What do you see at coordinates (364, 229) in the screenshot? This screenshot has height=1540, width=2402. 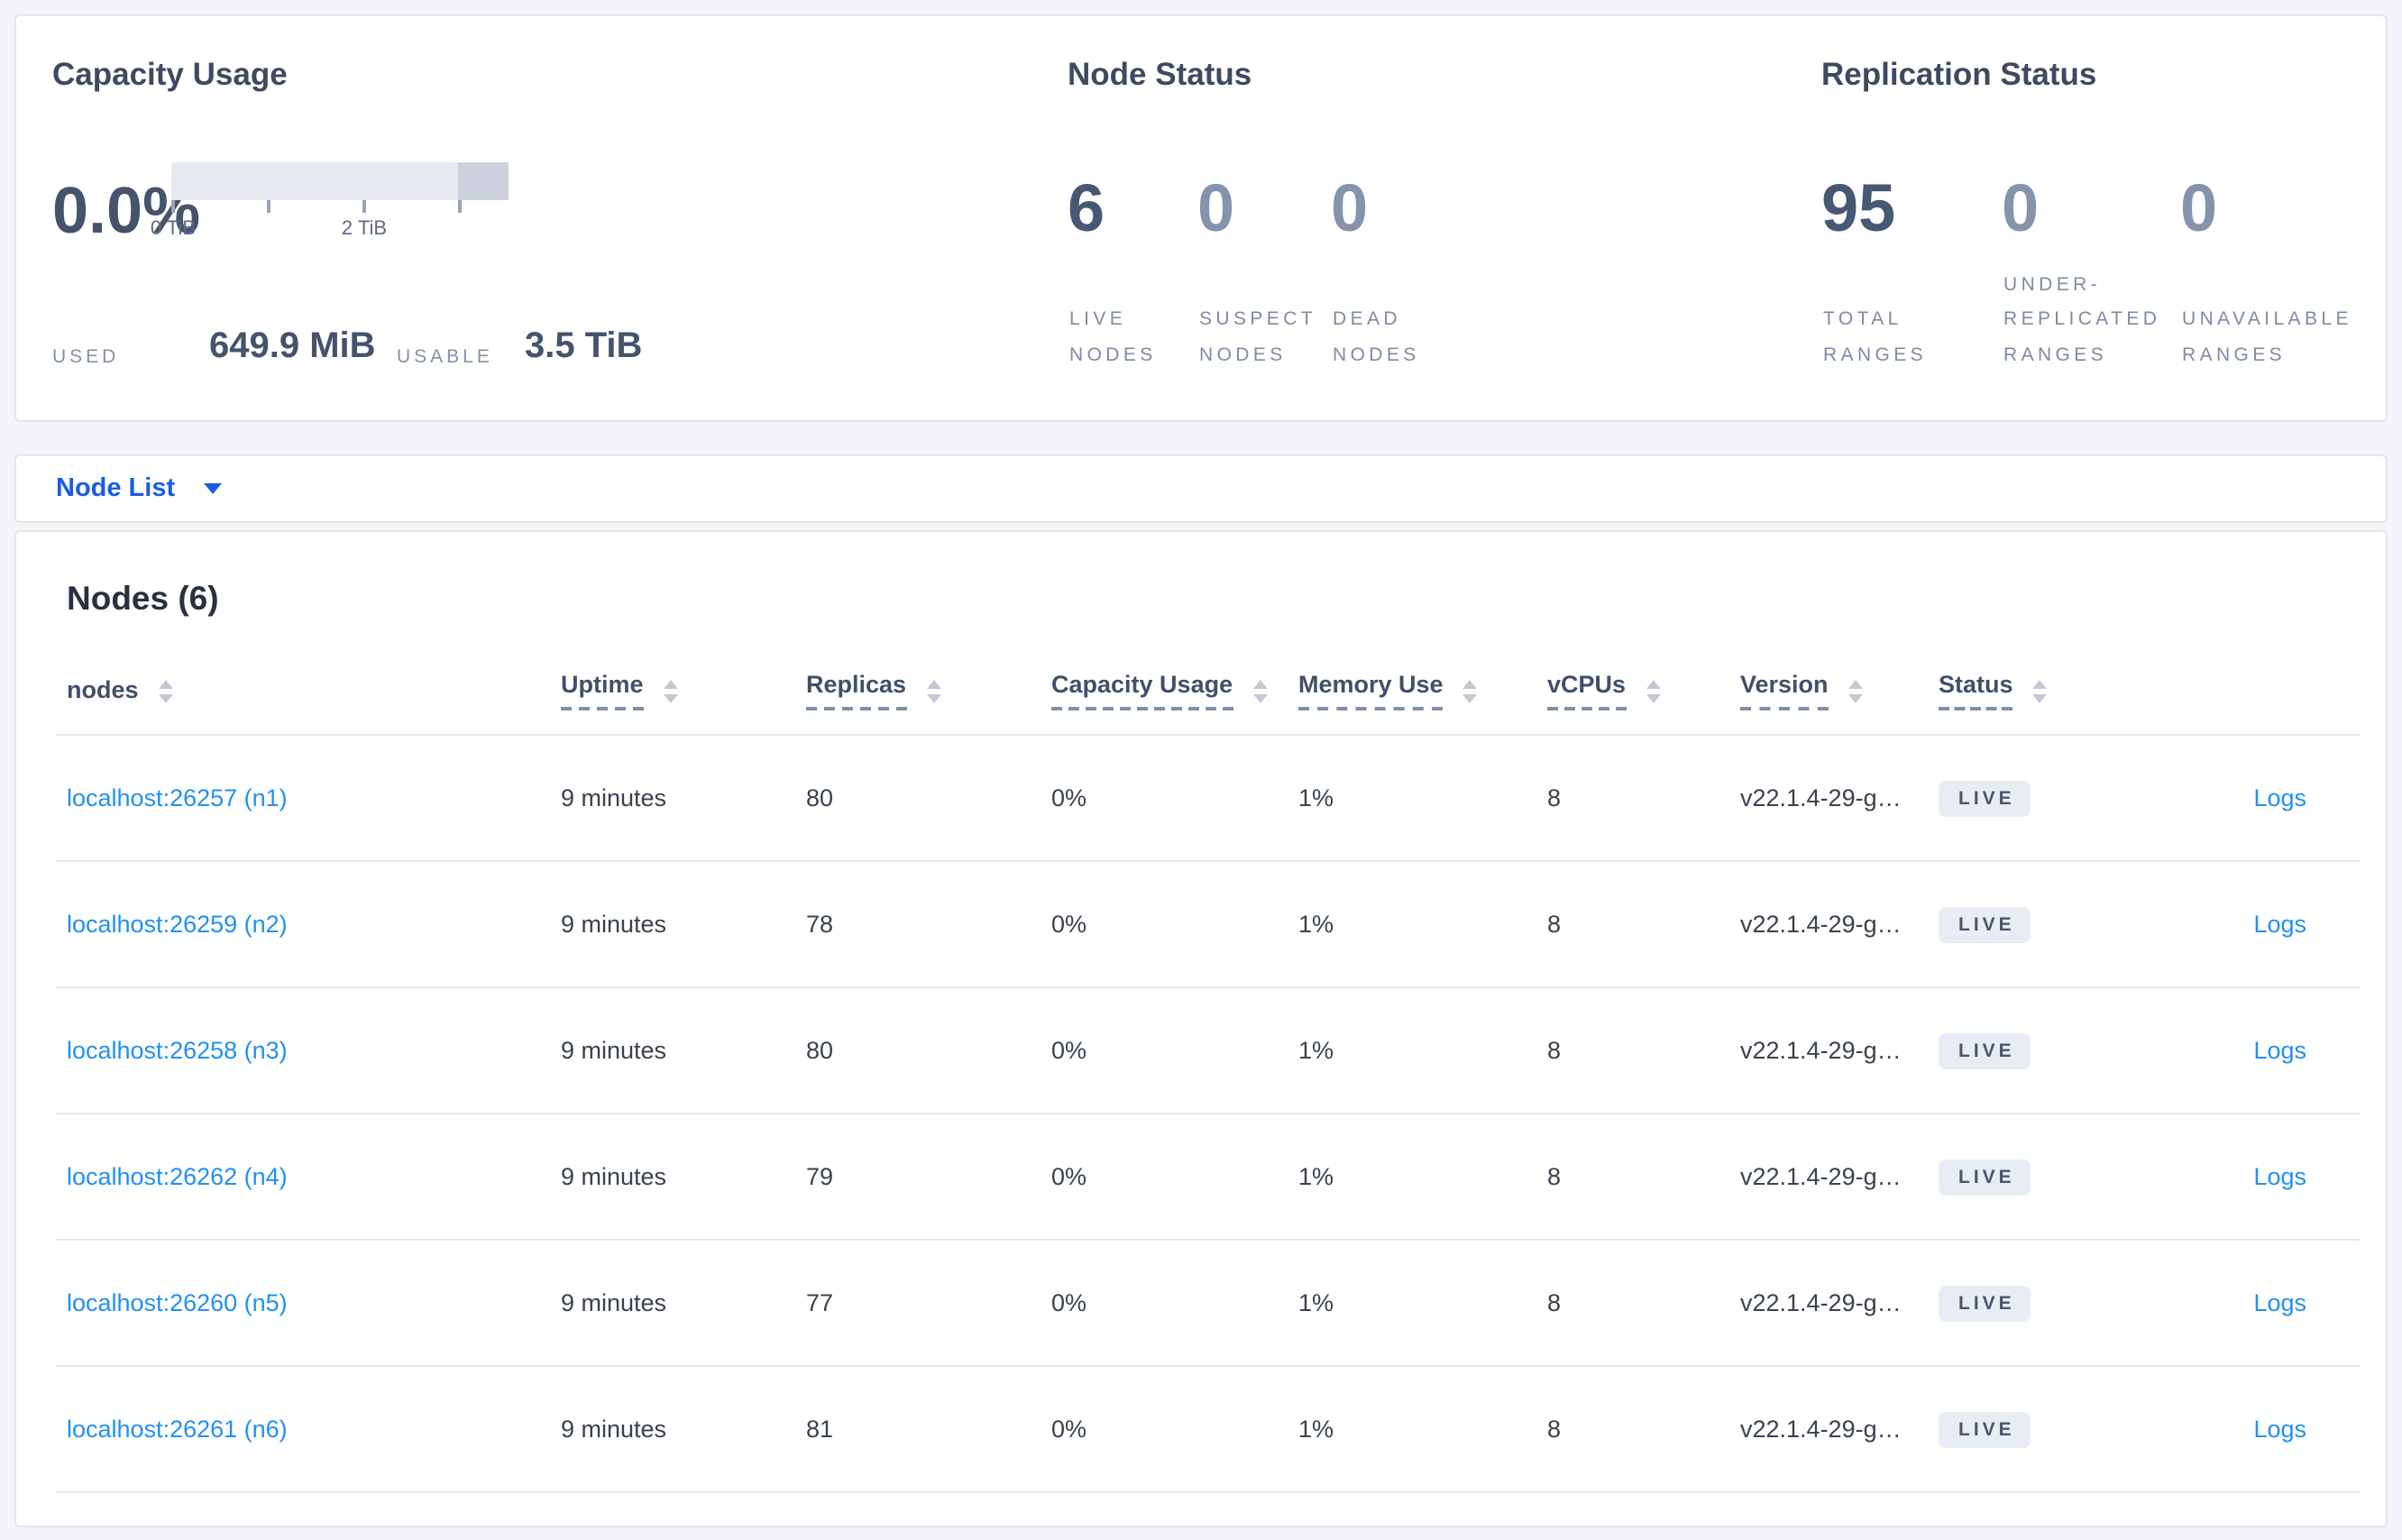 I see `capacity-axis-label-2: 2 TiB` at bounding box center [364, 229].